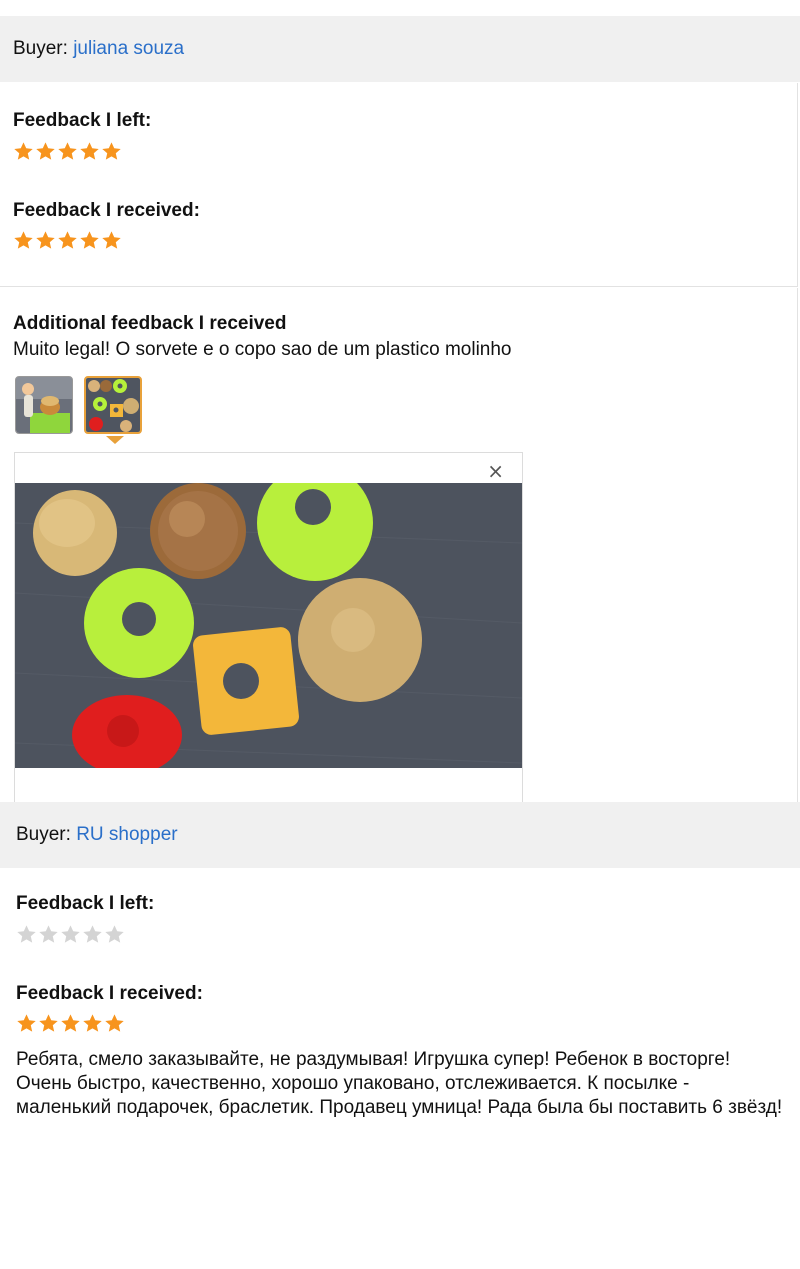 The image size is (800, 1269). Describe the element at coordinates (400, 8) in the screenshot. I see `top-strip` at that location.